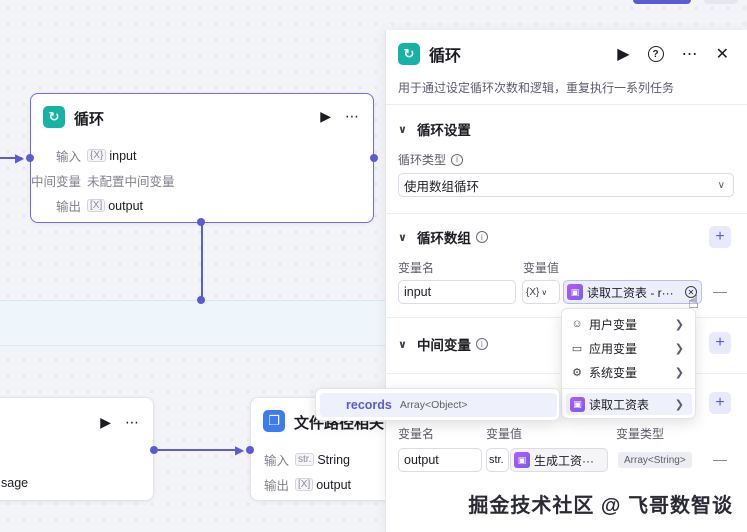 Image resolution: width=747 pixels, height=532 pixels. I want to click on add-output-var-button: +, so click(720, 403).